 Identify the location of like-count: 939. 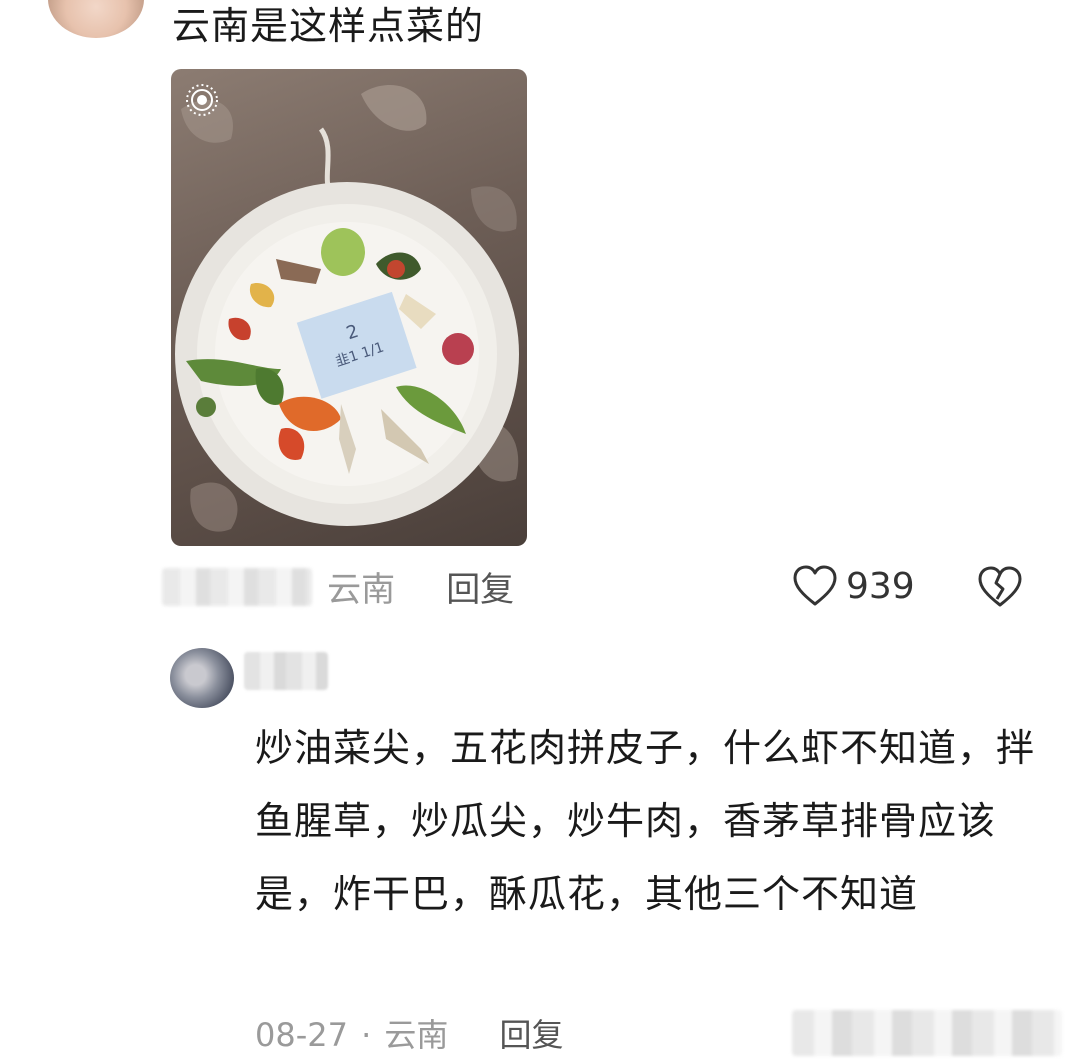
(880, 586).